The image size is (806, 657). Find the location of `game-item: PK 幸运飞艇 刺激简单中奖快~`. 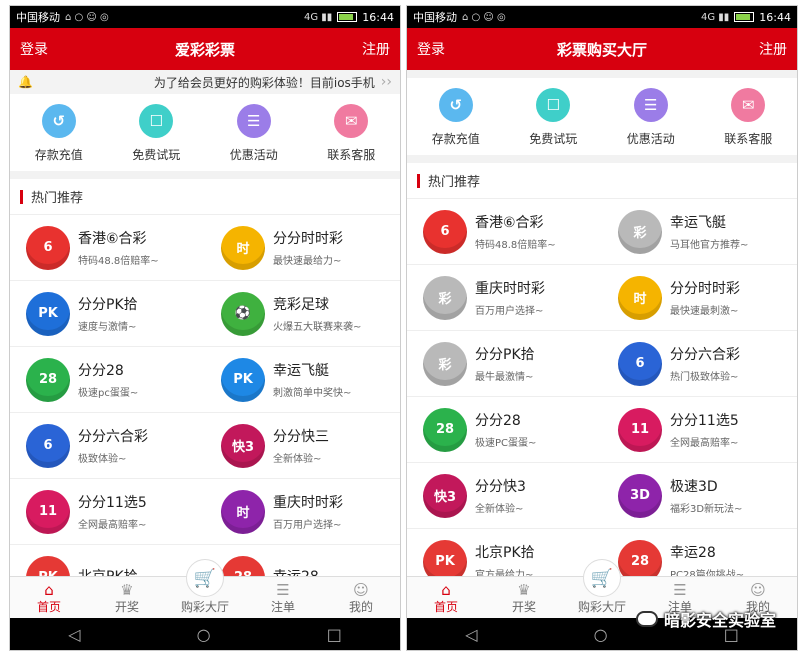

game-item: PK 幸运飞艇 刺激简单中奖快~ is located at coordinates (302, 380).